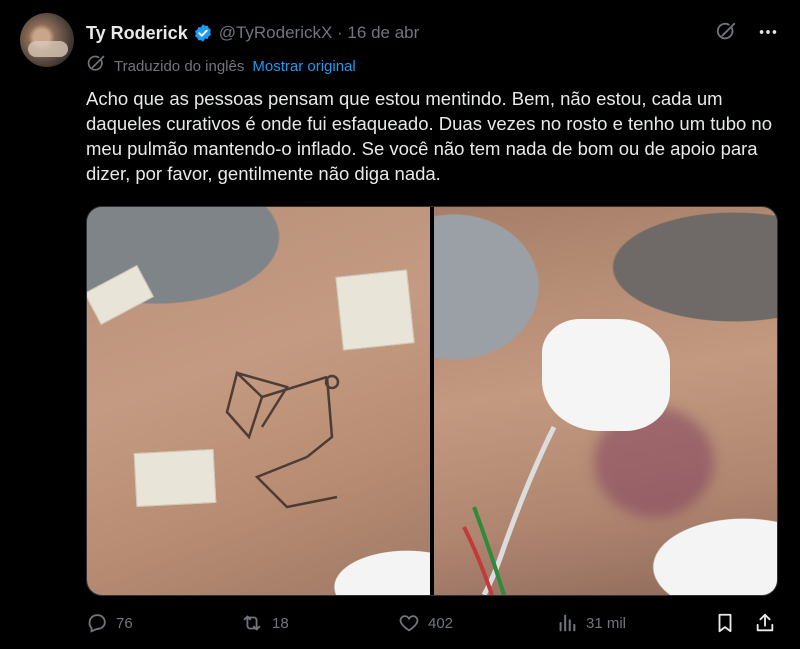  I want to click on more-icon, so click(768, 32).